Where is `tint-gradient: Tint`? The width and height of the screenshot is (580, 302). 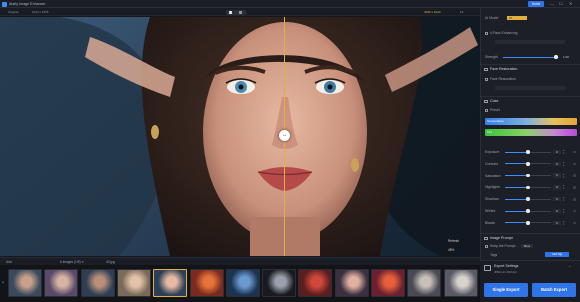 tint-gradient: Tint is located at coordinates (531, 132).